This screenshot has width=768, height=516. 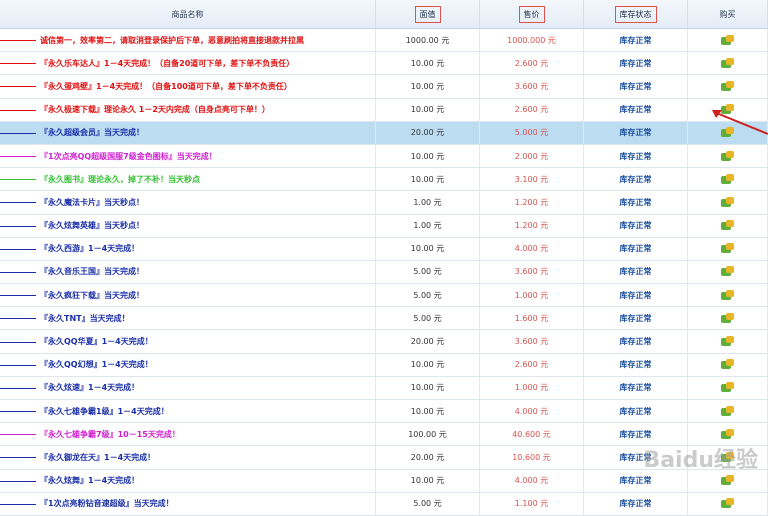 I want to click on table-row: 『永久QQ华夏』1－4天完成！ 20.00 元 3.600 元 库存正常, so click(x=384, y=342).